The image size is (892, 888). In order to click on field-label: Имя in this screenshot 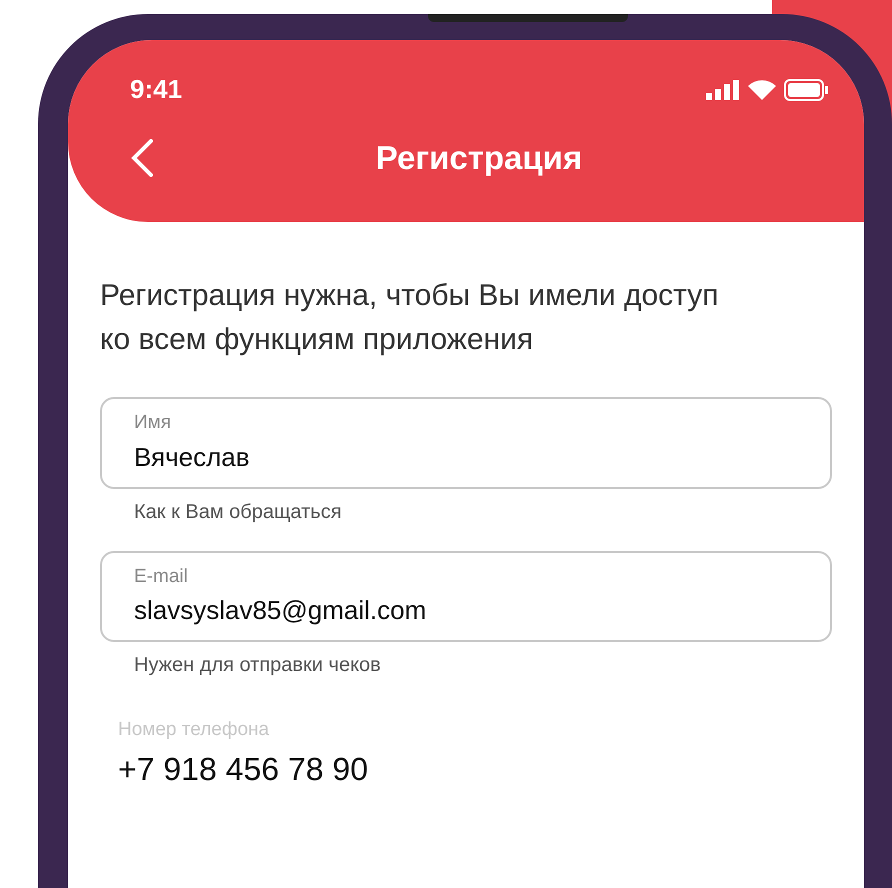, I will do `click(153, 423)`.